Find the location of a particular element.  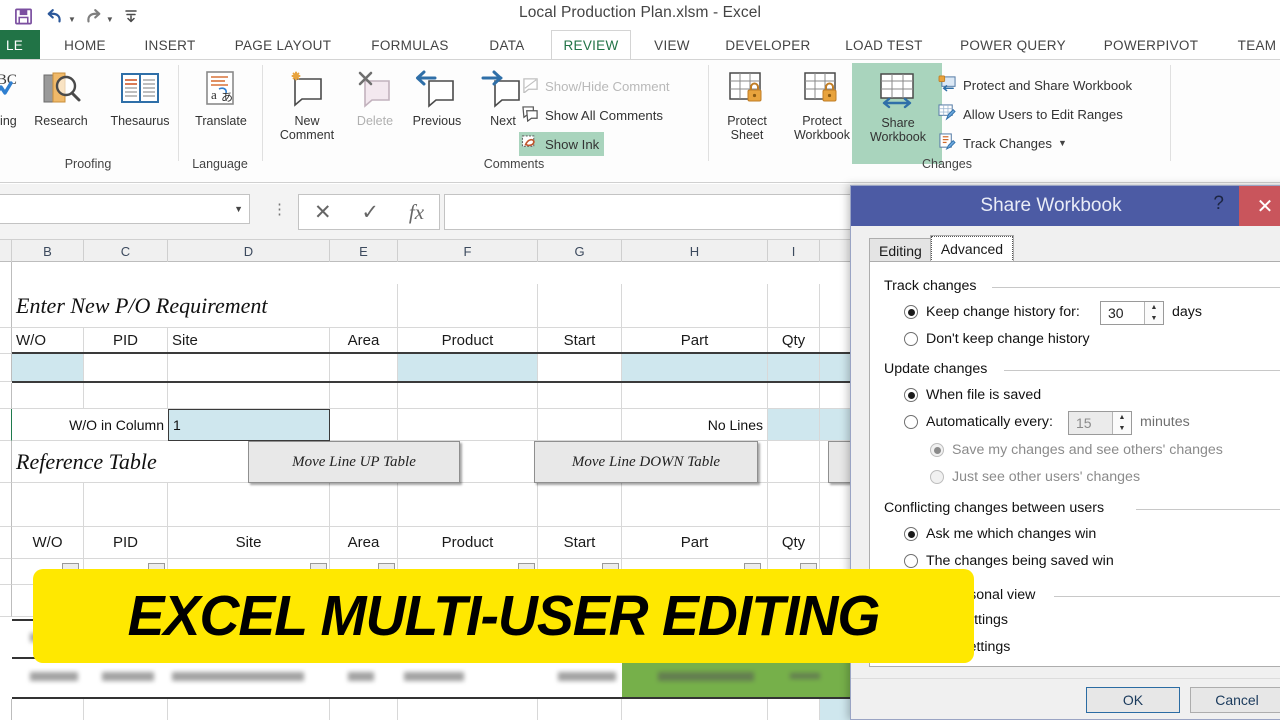

entry-input-qty is located at coordinates (794, 368).